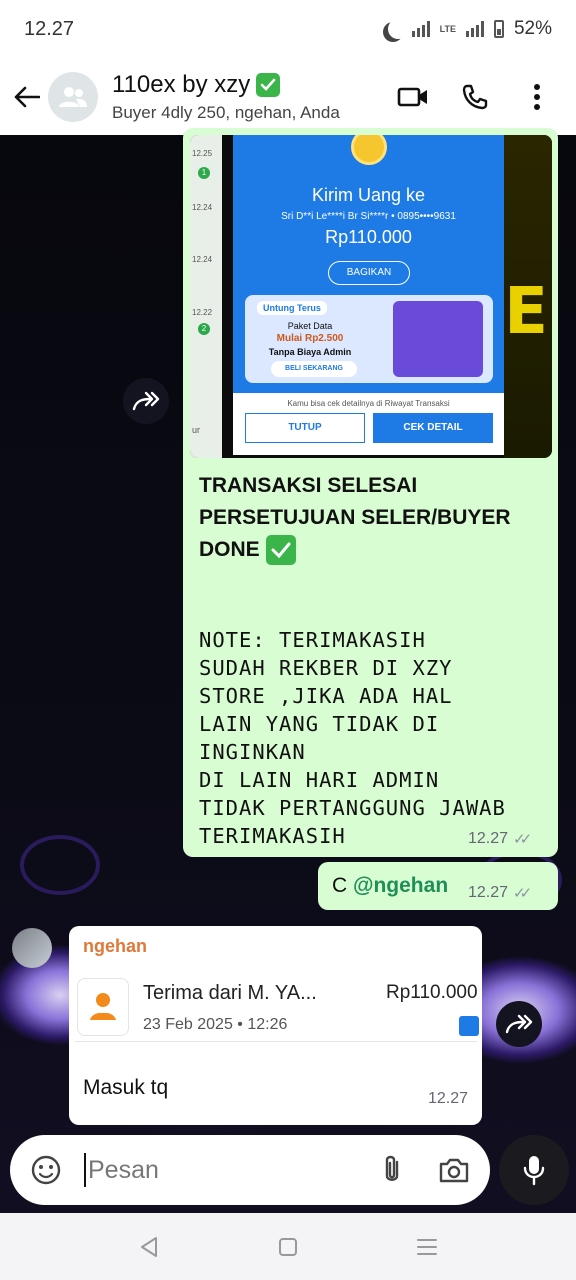 The width and height of the screenshot is (576, 1280). What do you see at coordinates (149, 1247) in the screenshot?
I see `nav-back-icon` at bounding box center [149, 1247].